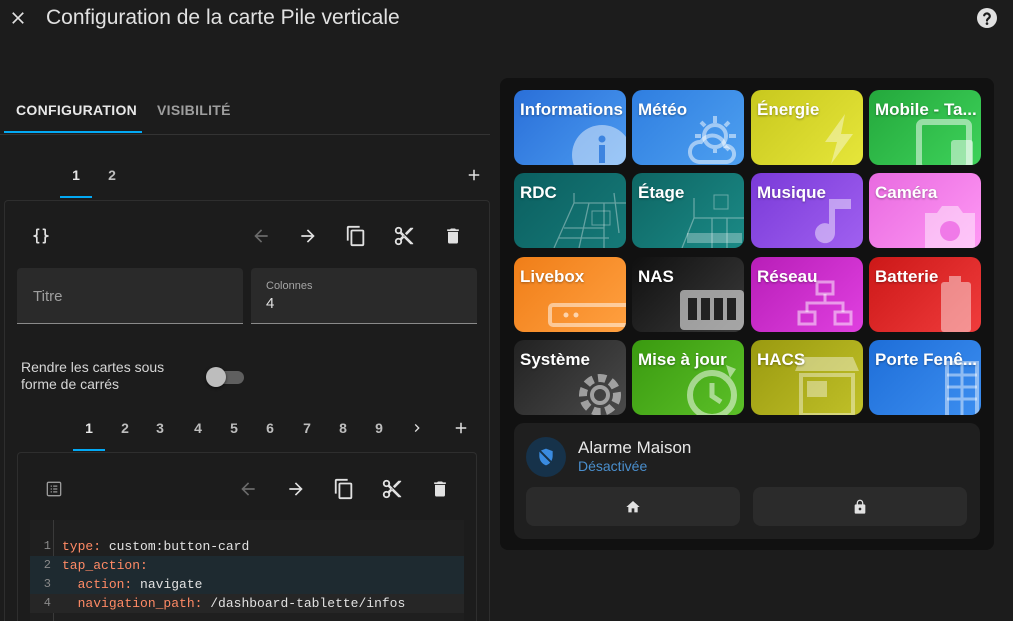 The width and height of the screenshot is (1013, 621). I want to click on lightning-icon, so click(839, 139).